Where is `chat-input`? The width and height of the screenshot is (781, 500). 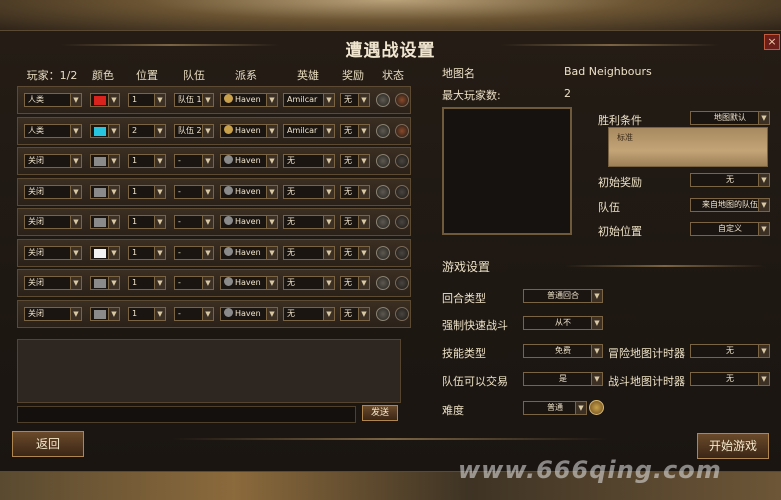 chat-input is located at coordinates (186, 414).